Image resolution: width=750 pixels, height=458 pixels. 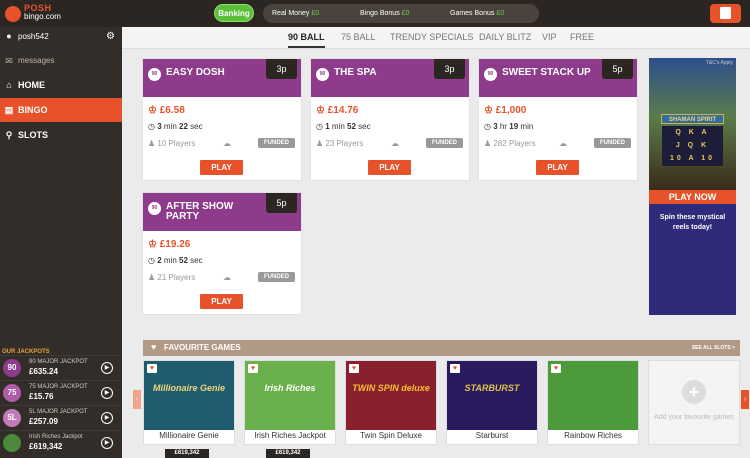 I want to click on game-jackpot-badge: £619,342, so click(x=187, y=453).